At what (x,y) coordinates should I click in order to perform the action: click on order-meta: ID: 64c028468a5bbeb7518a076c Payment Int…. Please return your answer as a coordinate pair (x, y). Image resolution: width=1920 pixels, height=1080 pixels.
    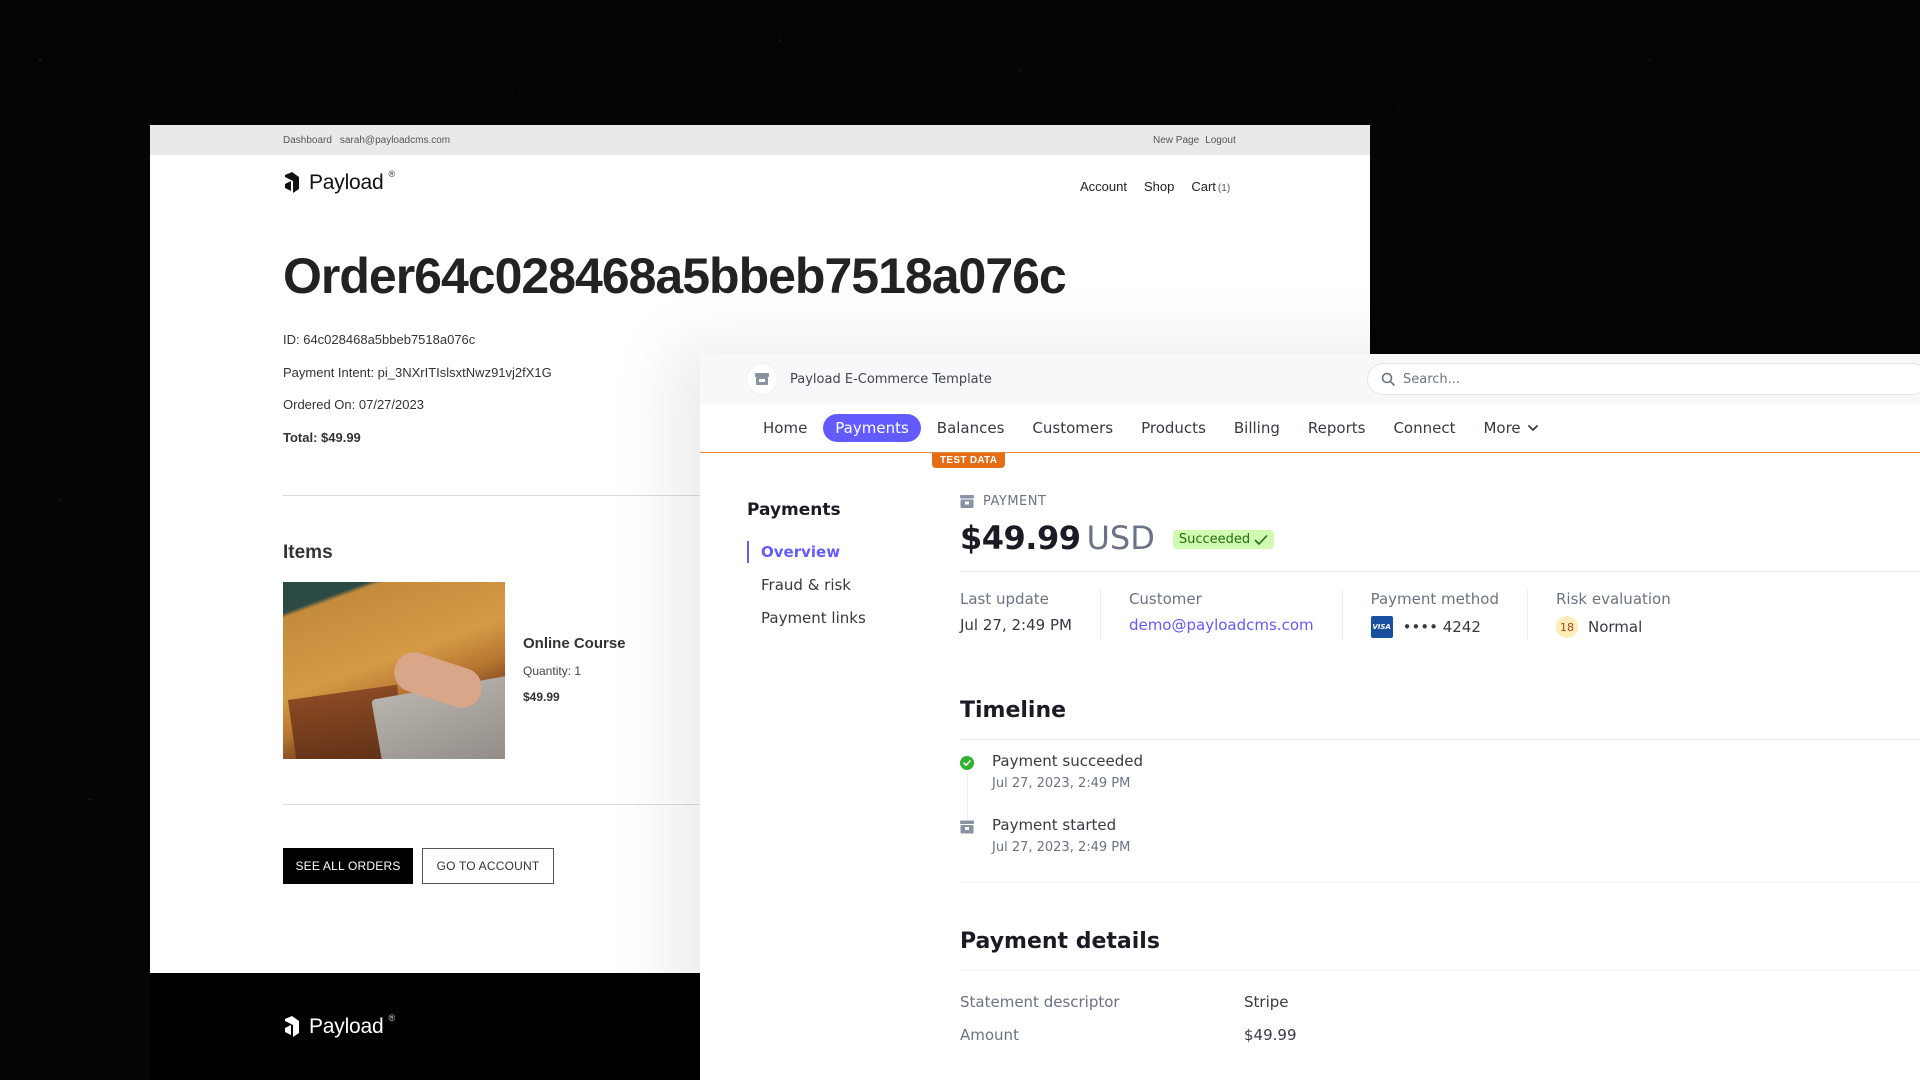
    Looking at the image, I should click on (417, 397).